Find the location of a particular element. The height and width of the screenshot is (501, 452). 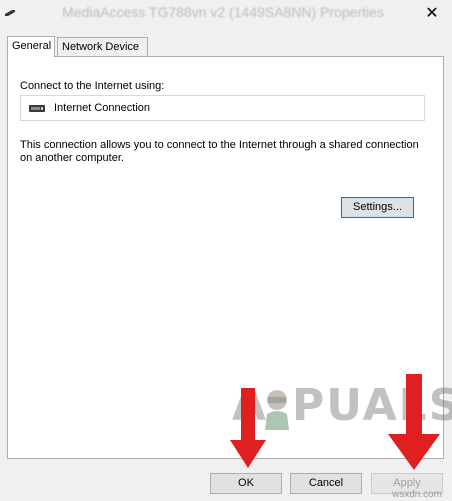

red-arrow-apply is located at coordinates (414, 422).